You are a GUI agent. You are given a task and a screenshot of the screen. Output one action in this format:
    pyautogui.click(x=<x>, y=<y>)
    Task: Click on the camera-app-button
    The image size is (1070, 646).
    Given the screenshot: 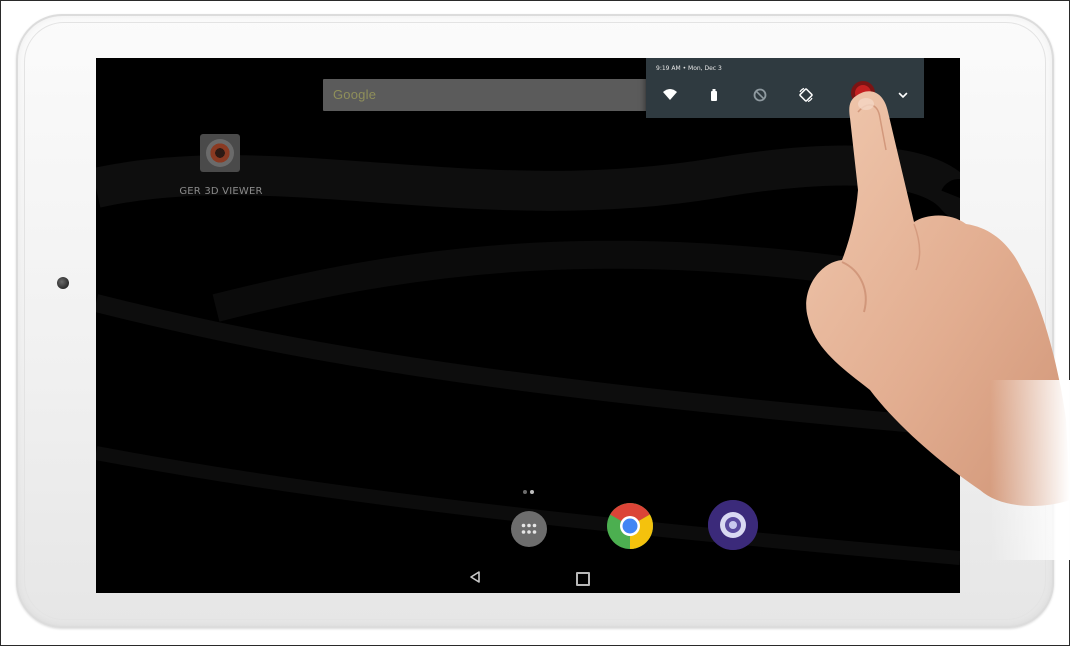 What is the action you would take?
    pyautogui.click(x=733, y=525)
    